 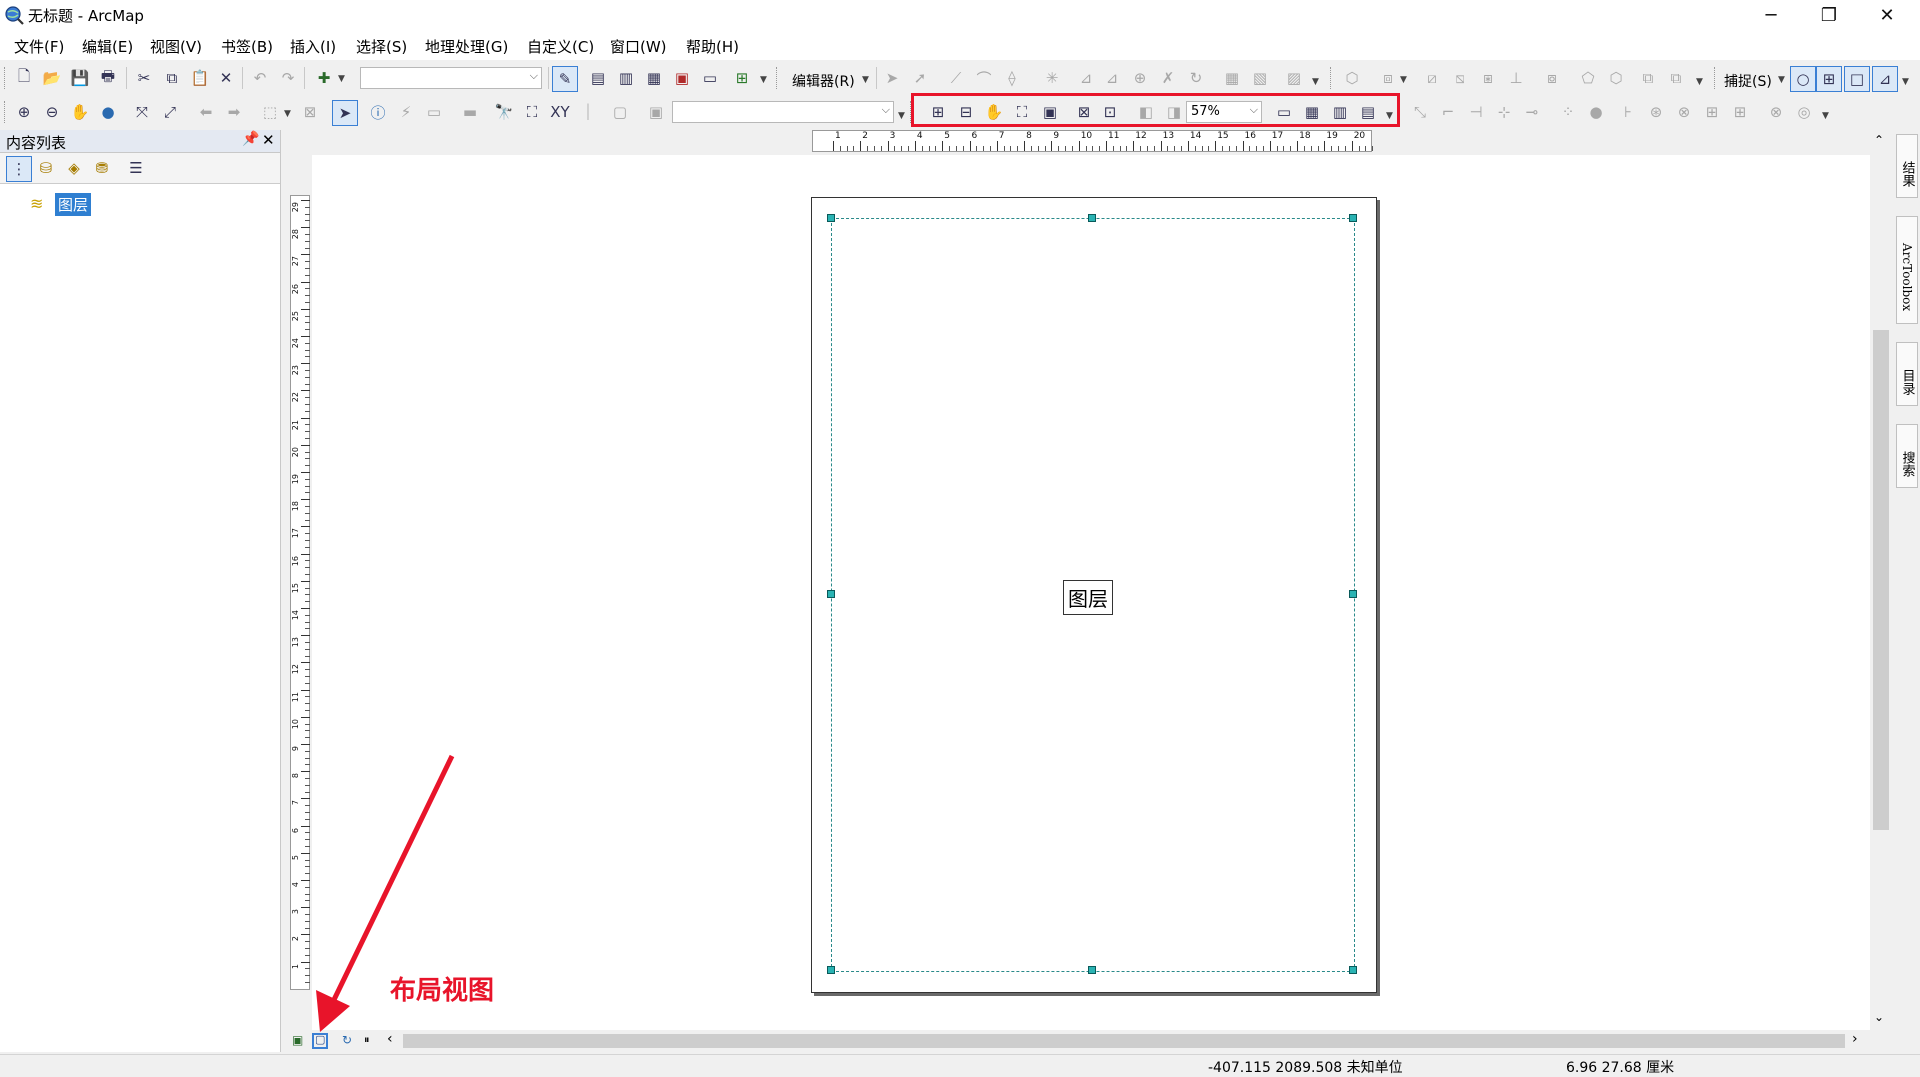 I want to click on sketch-properties-icon: ▧, so click(x=1260, y=78).